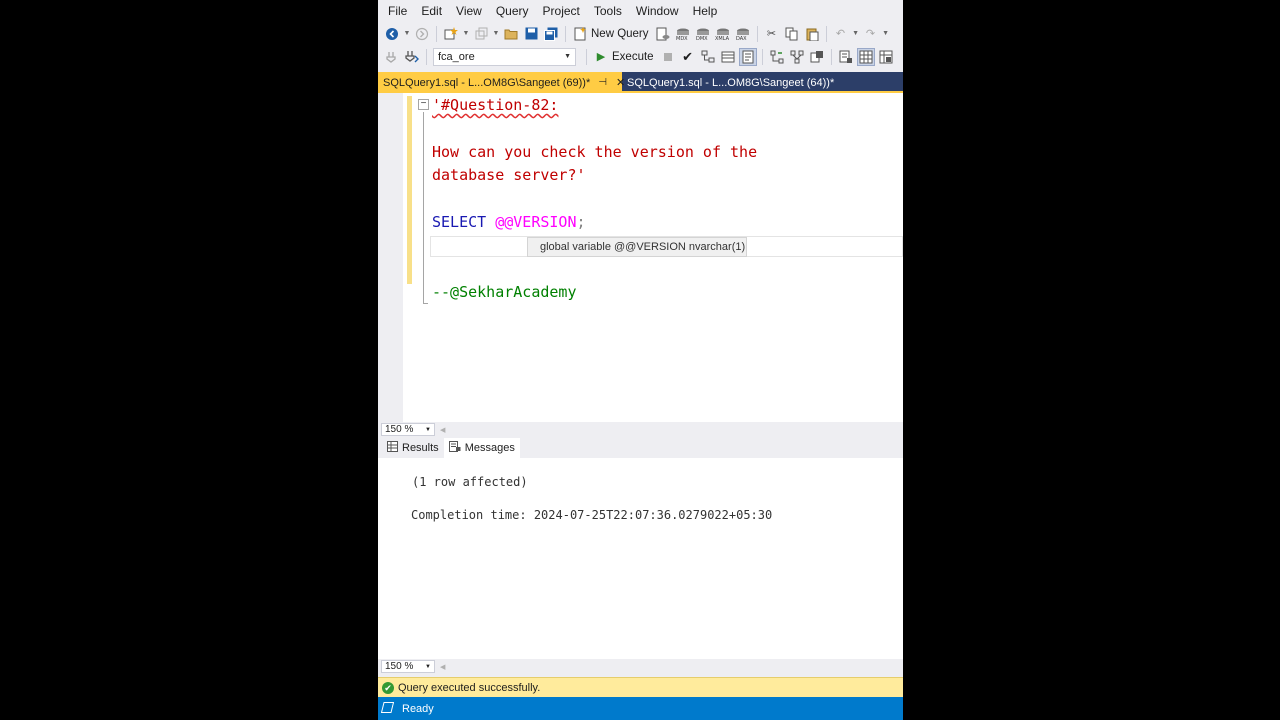  Describe the element at coordinates (454, 448) in the screenshot. I see `messages-icon` at that location.